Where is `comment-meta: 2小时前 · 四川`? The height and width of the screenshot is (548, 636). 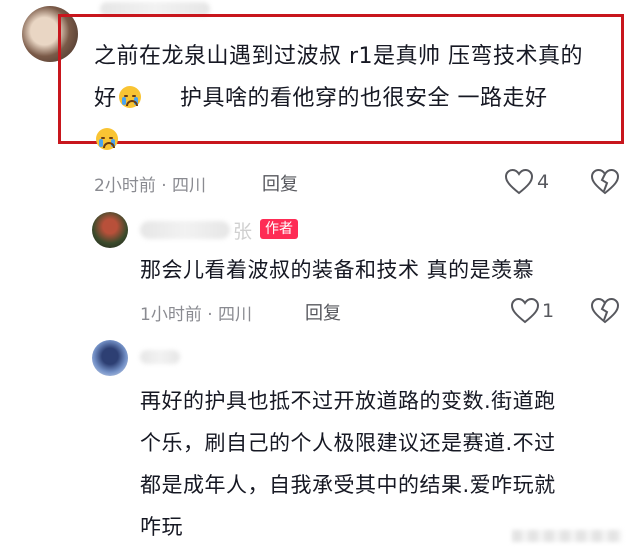 comment-meta: 2小时前 · 四川 is located at coordinates (150, 186).